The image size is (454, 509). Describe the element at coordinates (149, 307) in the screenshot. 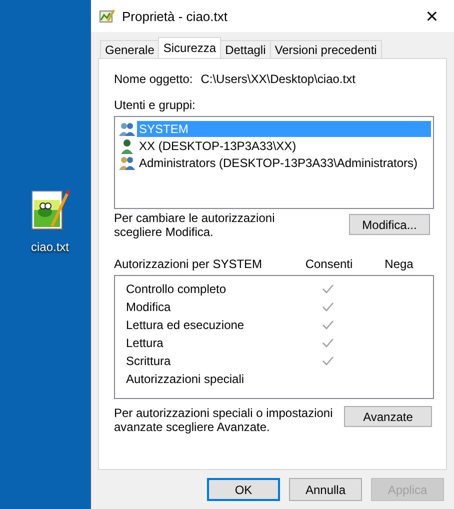

I see `permission-name: Modifica` at that location.